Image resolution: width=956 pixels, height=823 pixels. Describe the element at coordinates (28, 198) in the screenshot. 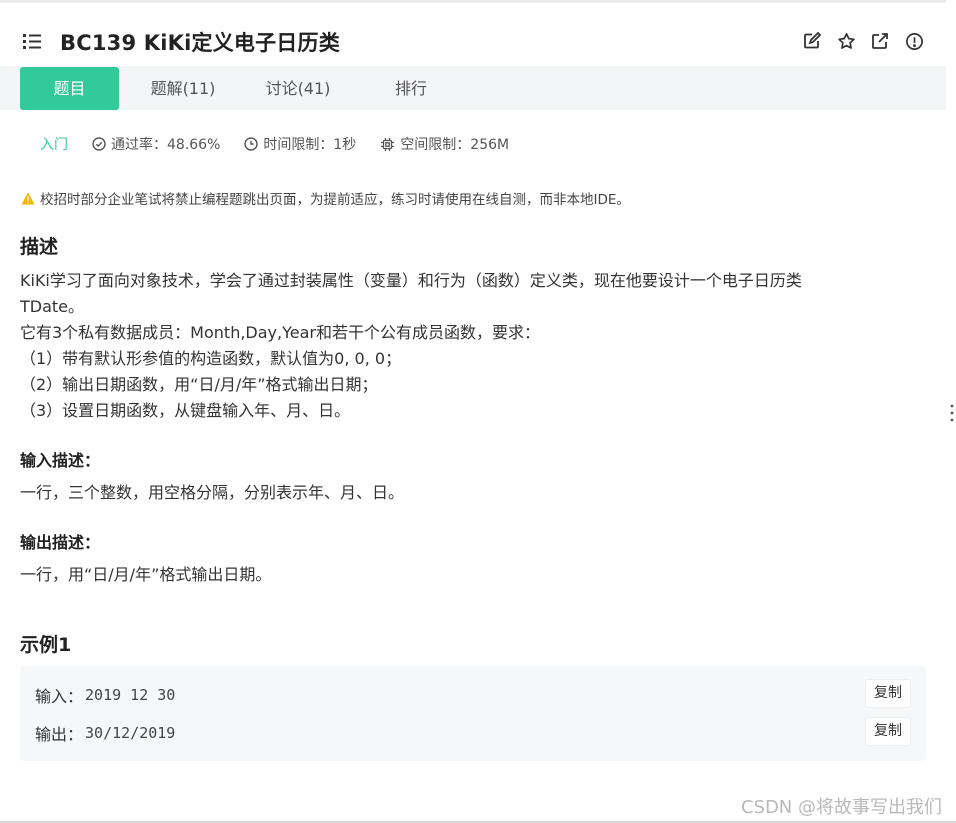

I see `warning-icon` at that location.